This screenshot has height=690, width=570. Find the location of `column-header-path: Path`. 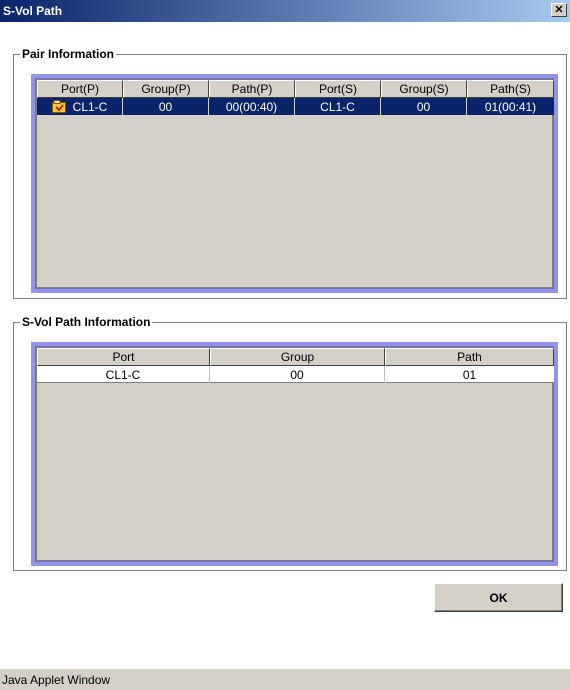

column-header-path: Path is located at coordinates (469, 357).